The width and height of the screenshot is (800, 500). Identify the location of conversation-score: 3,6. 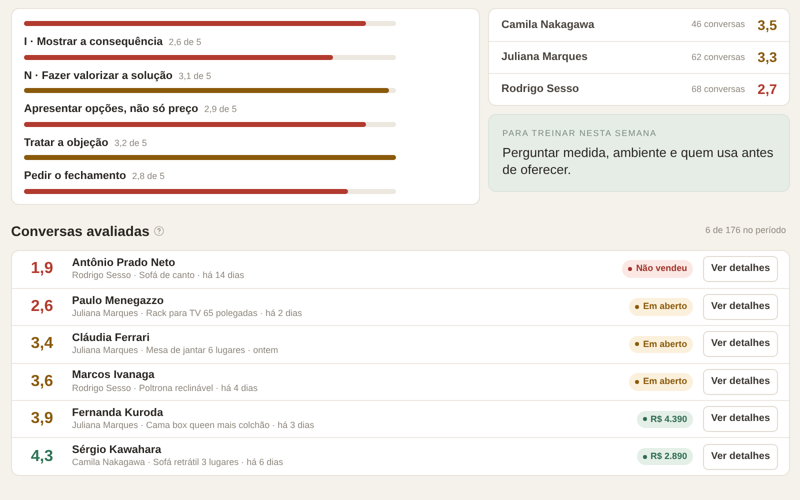
(42, 382).